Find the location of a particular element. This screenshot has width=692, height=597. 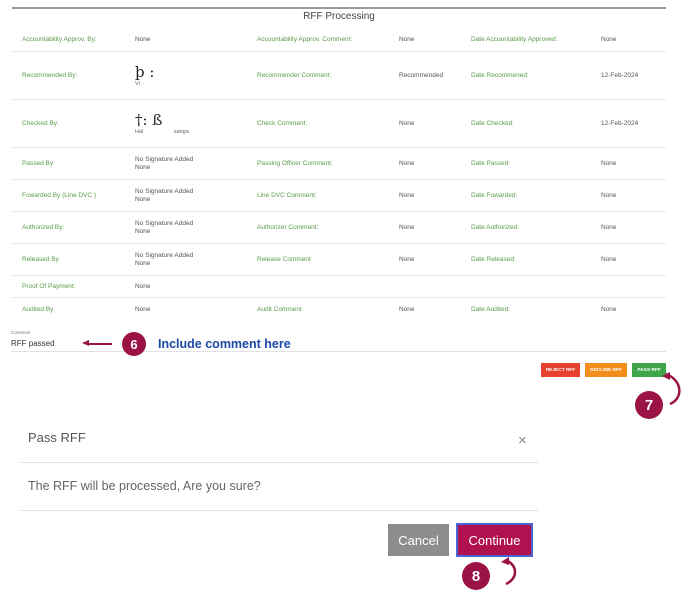

field-label: Date Fowarded: is located at coordinates (494, 195).